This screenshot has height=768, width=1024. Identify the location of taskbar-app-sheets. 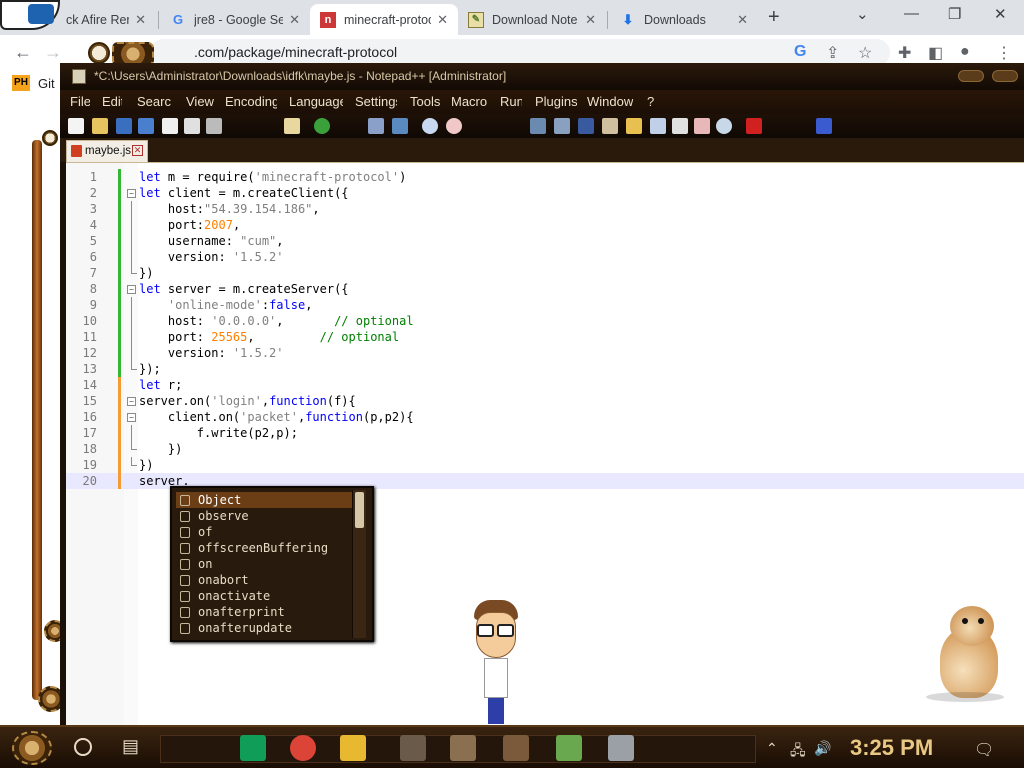
(253, 748).